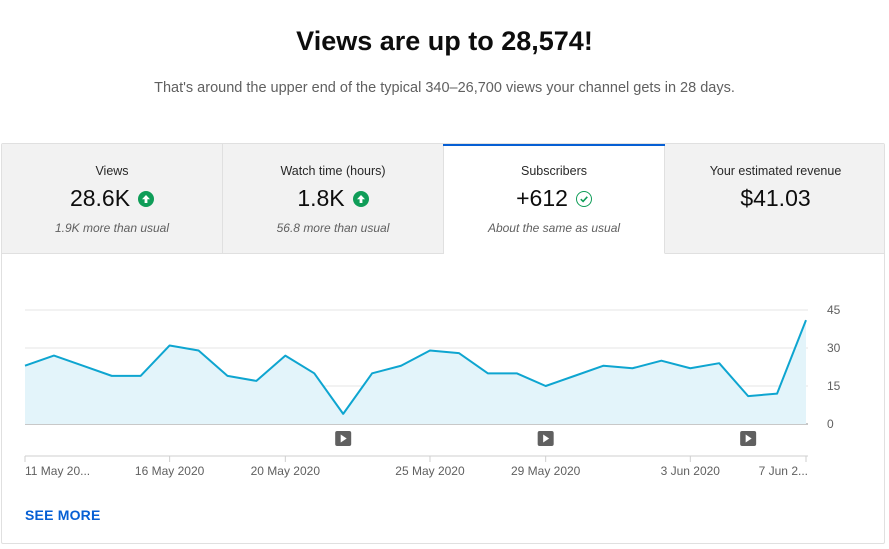 The height and width of the screenshot is (549, 889). I want to click on see-more-link: SEE MORE, so click(63, 515).